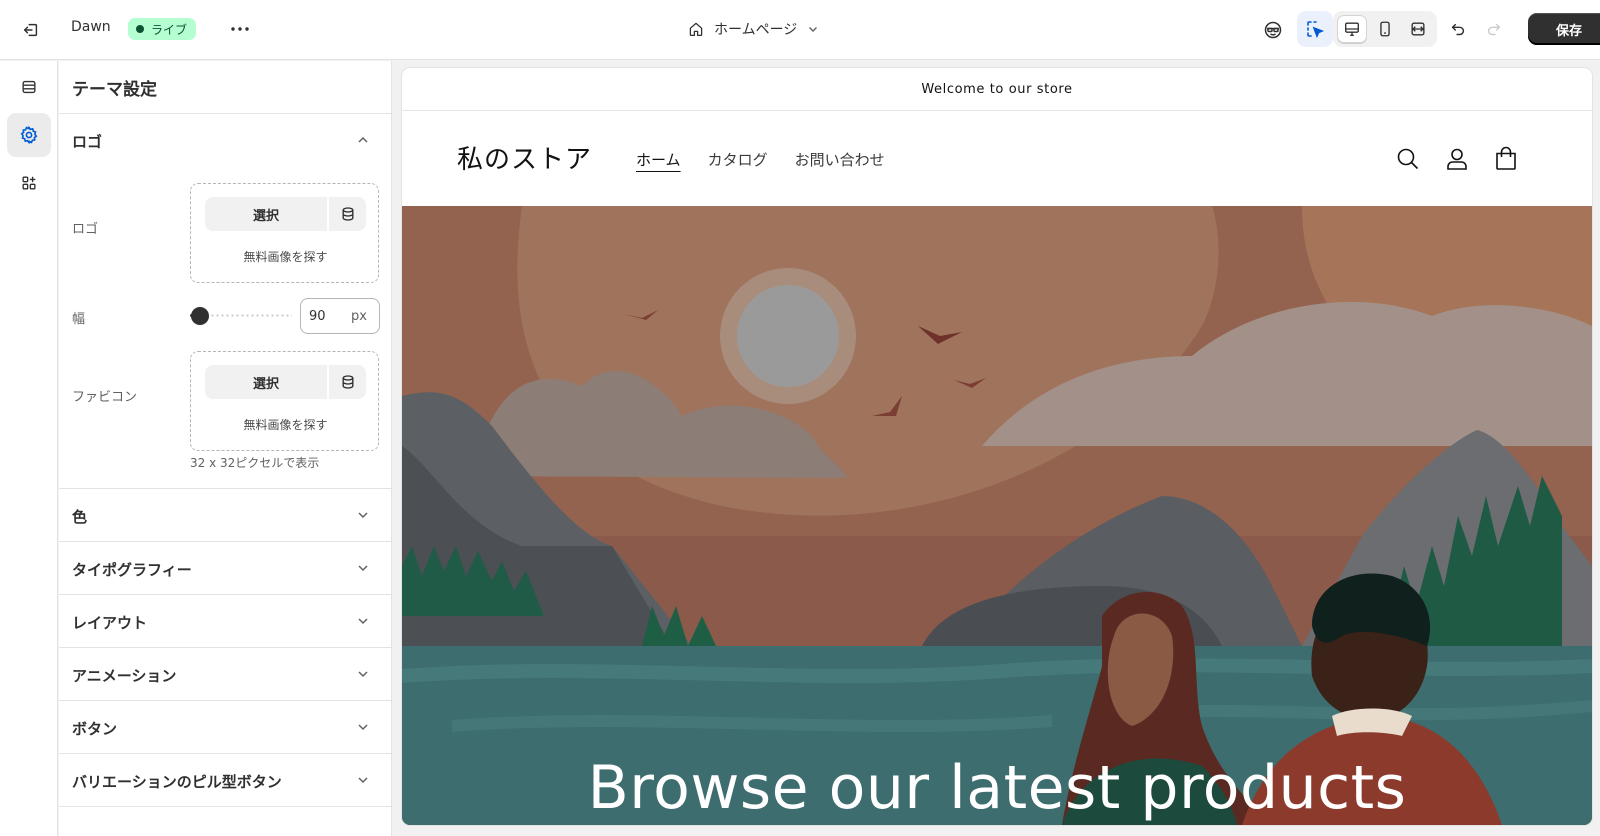  I want to click on section-header: バリエーションのピル型ボタン, so click(225, 781).